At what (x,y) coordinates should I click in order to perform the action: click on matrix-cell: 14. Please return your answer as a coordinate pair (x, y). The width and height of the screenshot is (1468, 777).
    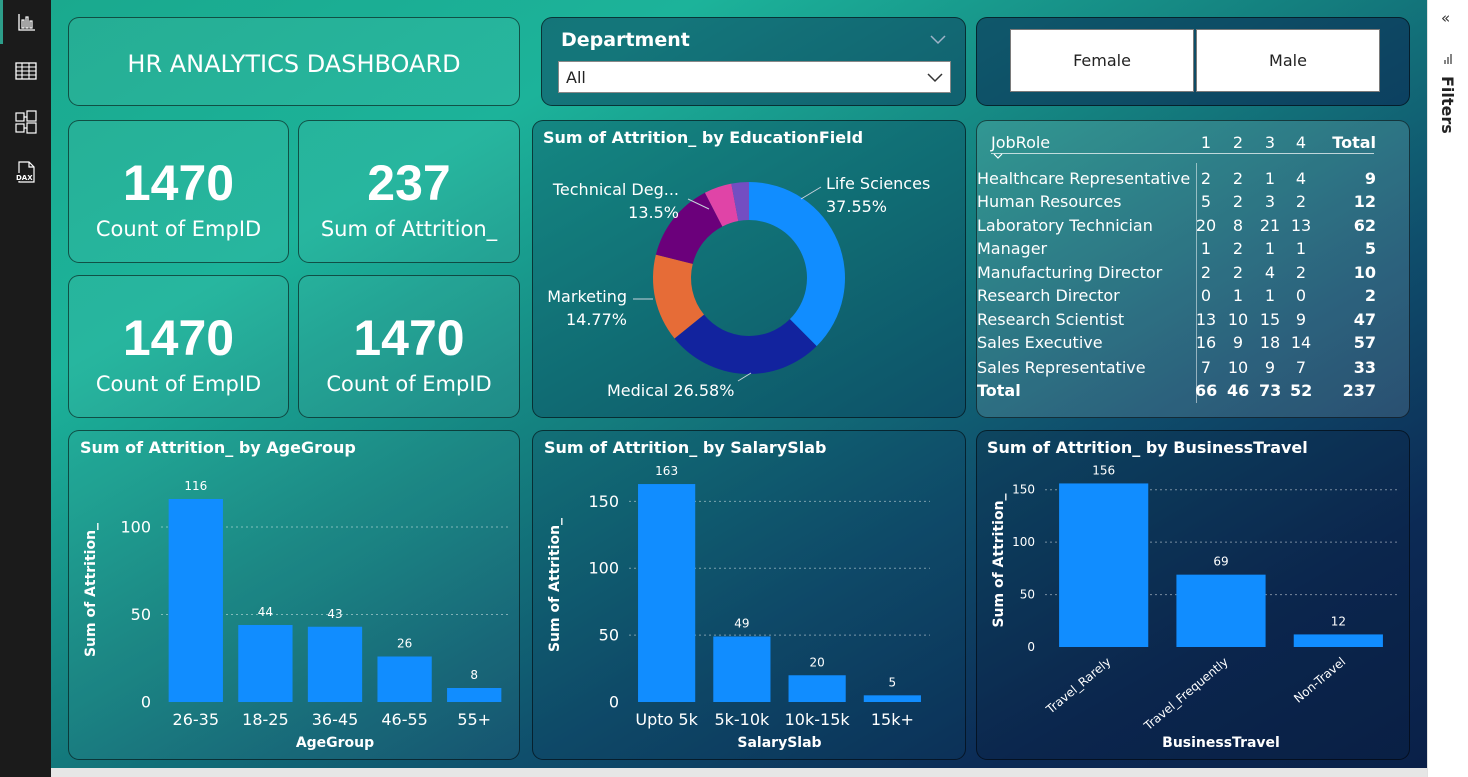
    Looking at the image, I should click on (1301, 342).